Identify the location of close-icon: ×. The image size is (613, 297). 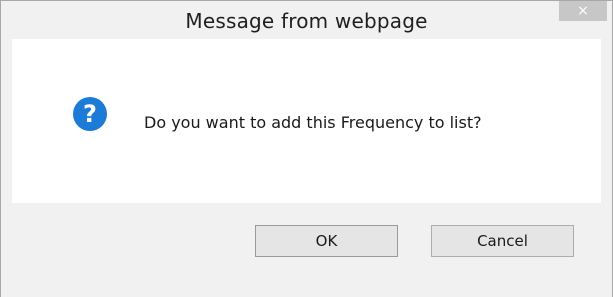
(583, 11).